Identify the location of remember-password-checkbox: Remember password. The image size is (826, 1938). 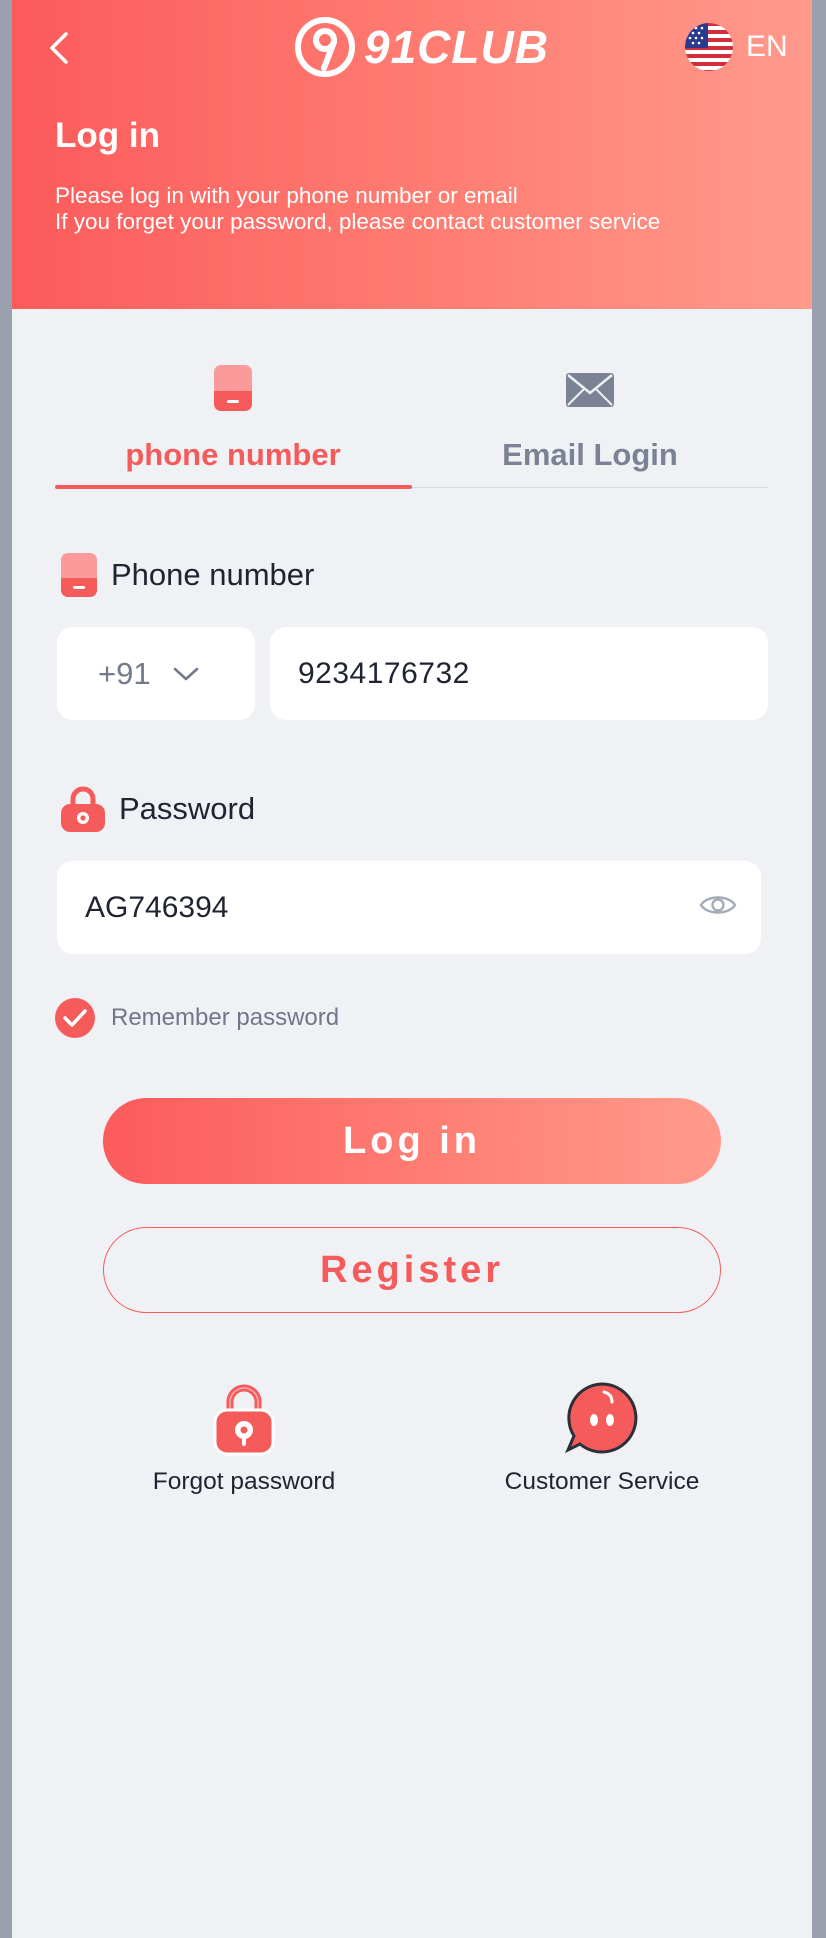
(197, 1018).